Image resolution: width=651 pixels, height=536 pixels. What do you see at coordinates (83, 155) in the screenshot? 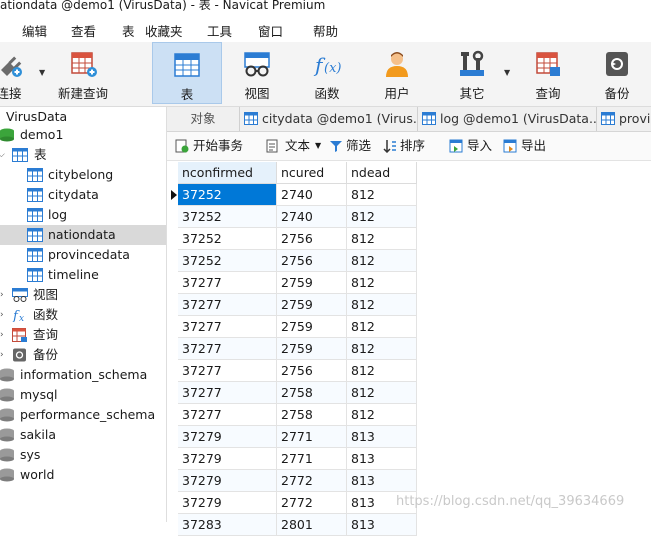
I see `tree-group-tables: ⌵ 表` at bounding box center [83, 155].